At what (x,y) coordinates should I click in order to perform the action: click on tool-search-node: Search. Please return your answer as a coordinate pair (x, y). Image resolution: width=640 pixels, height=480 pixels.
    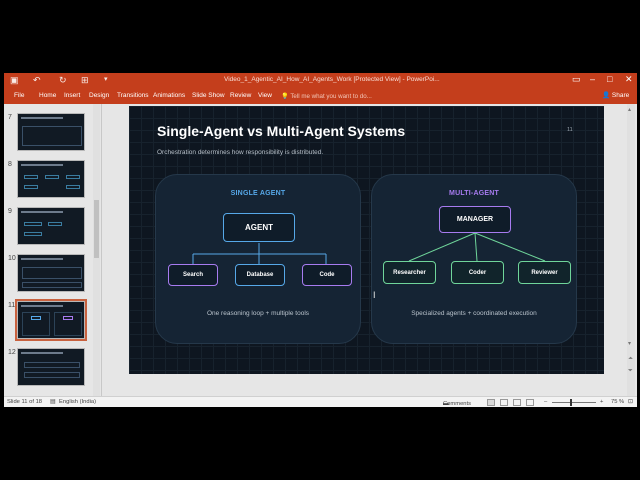
    Looking at the image, I should click on (193, 275).